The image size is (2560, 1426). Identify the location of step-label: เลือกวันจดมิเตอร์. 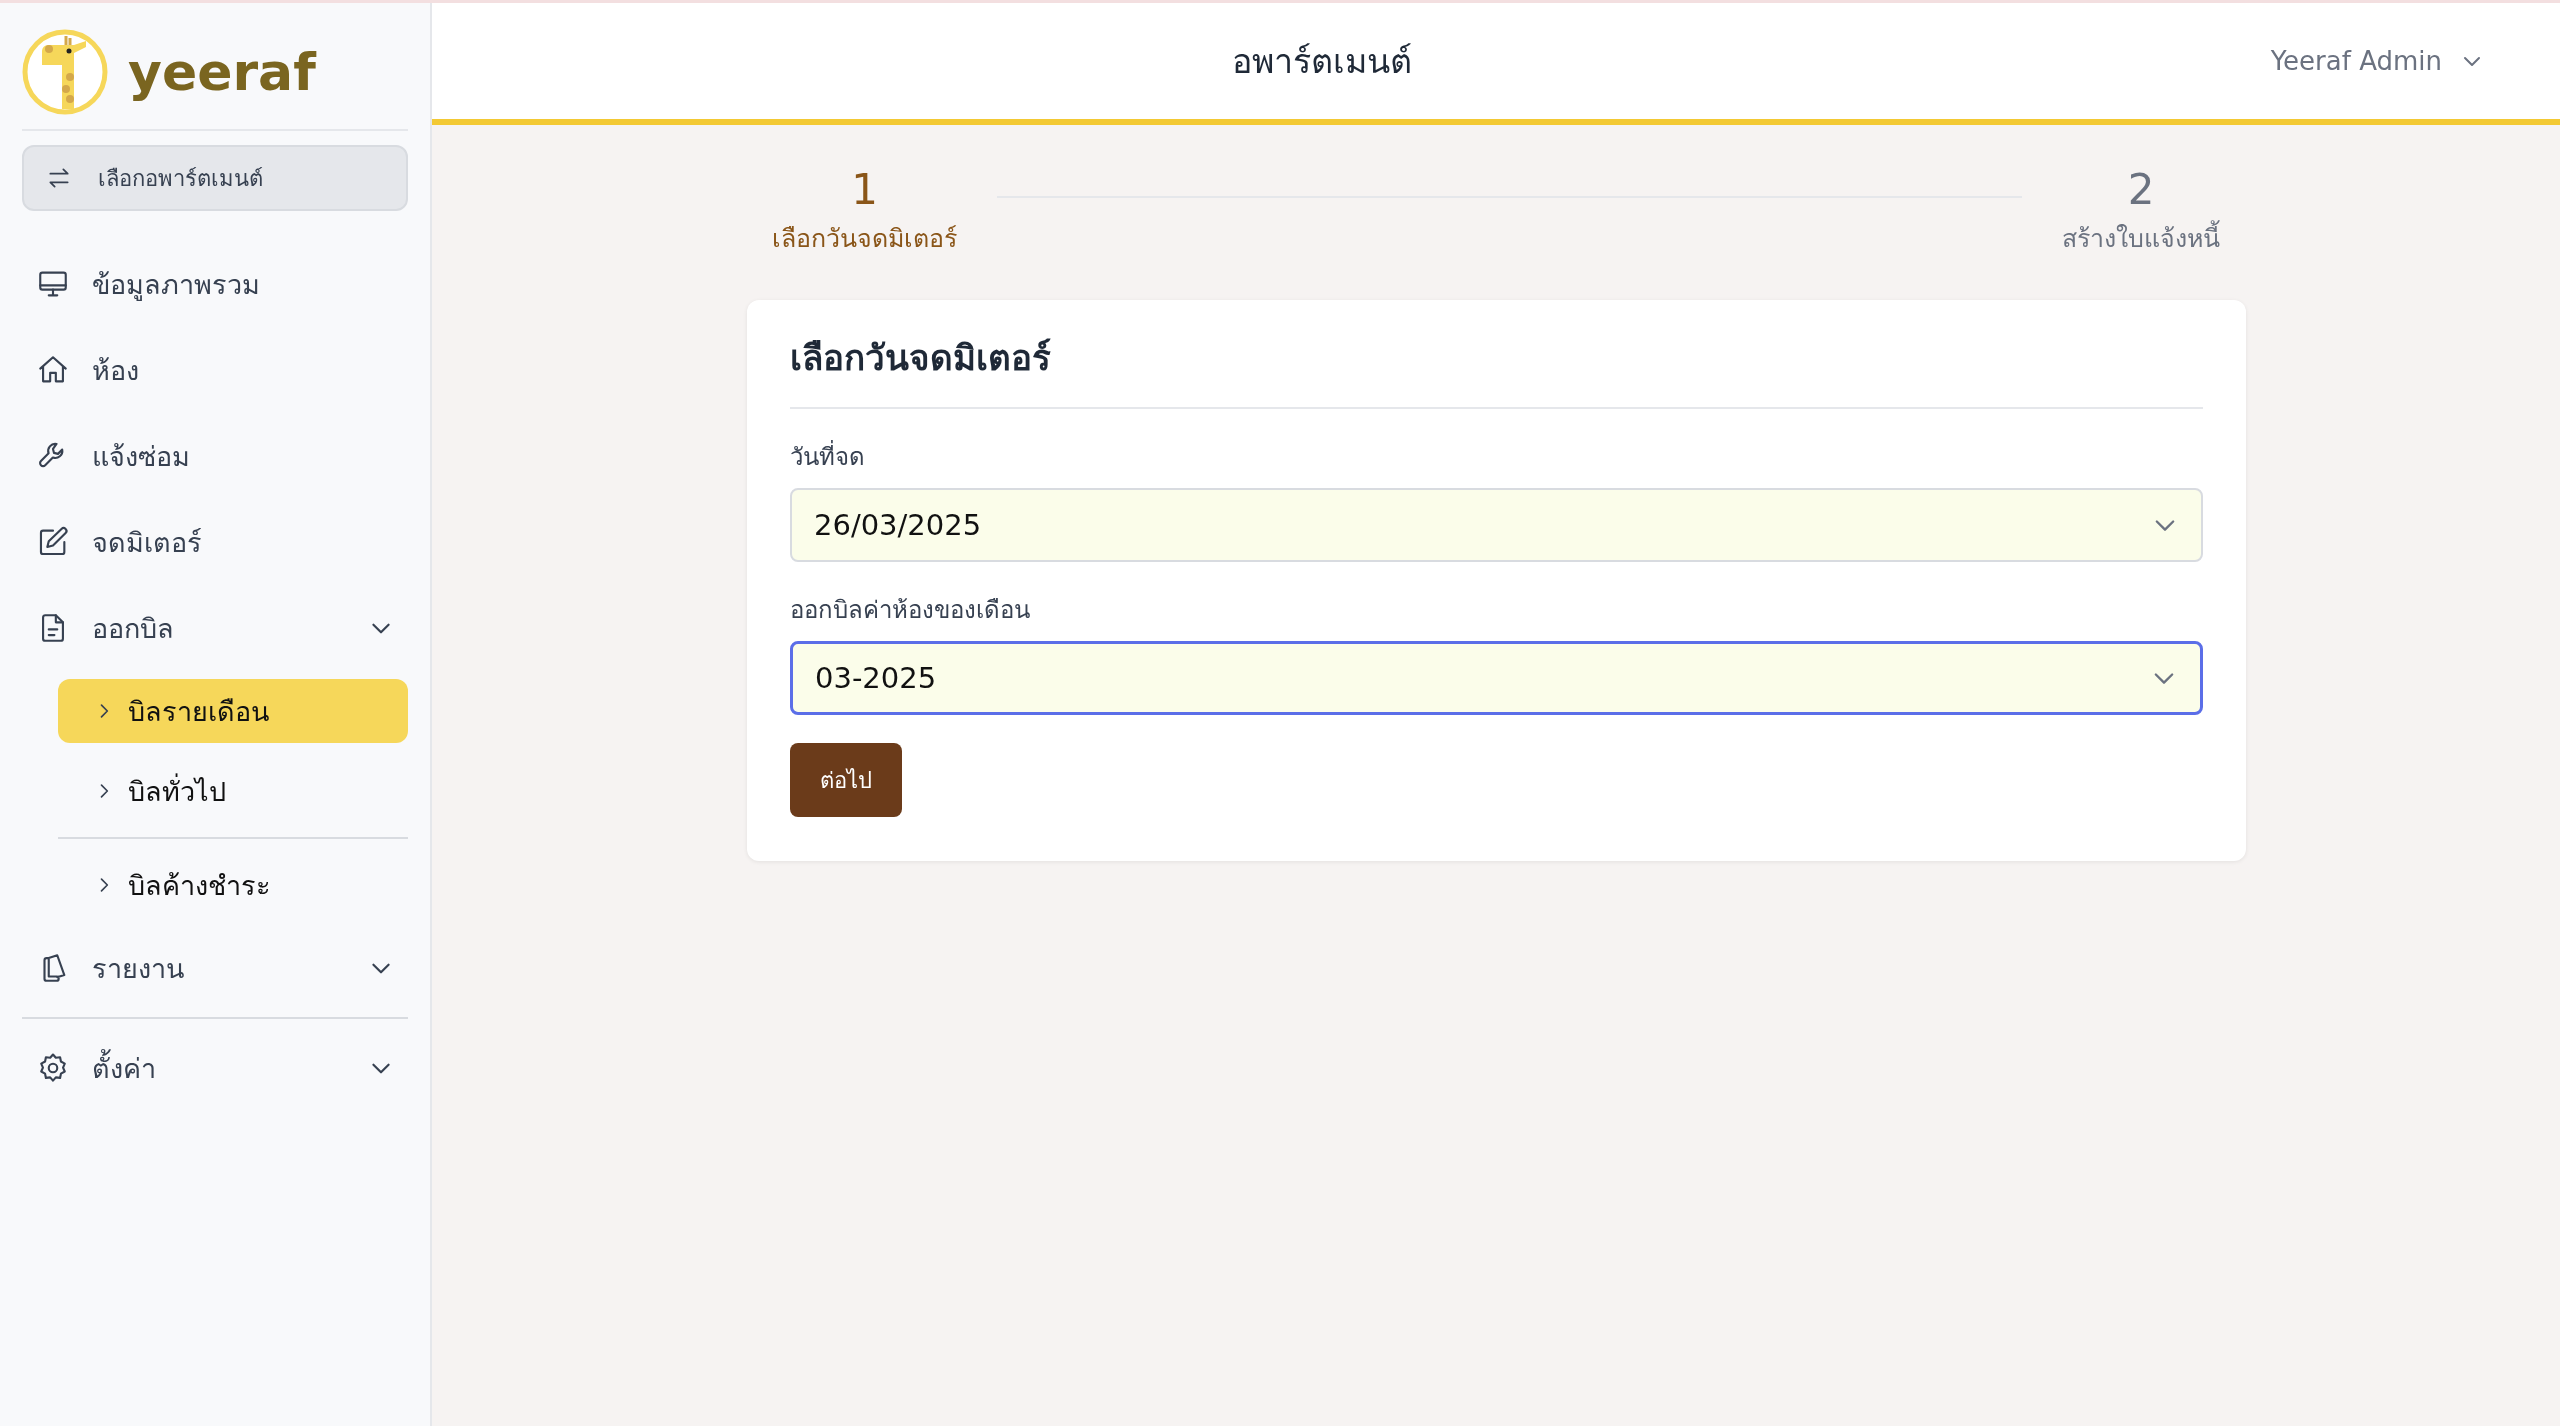
(864, 239).